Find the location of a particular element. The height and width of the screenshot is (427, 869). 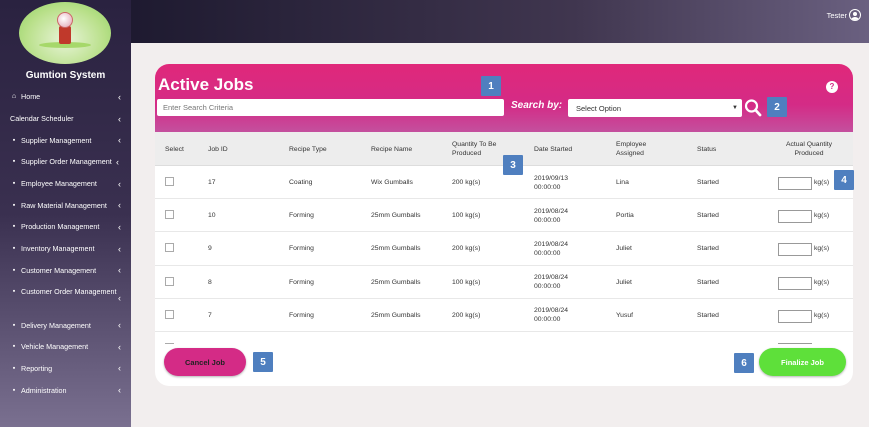

search-option-select: Select Option ▼ is located at coordinates (655, 108).